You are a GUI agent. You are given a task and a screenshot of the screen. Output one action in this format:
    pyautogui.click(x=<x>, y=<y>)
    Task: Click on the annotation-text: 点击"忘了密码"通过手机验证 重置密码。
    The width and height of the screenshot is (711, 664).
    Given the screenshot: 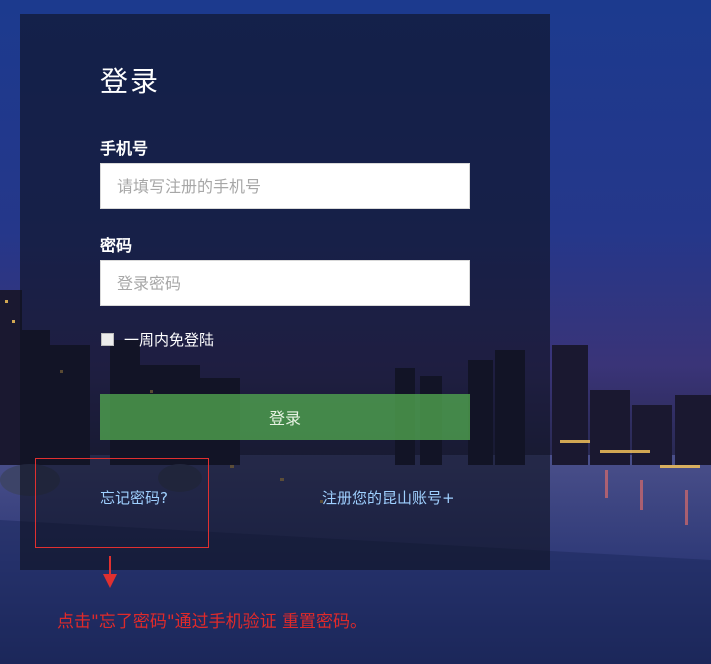 What is the action you would take?
    pyautogui.click(x=212, y=622)
    